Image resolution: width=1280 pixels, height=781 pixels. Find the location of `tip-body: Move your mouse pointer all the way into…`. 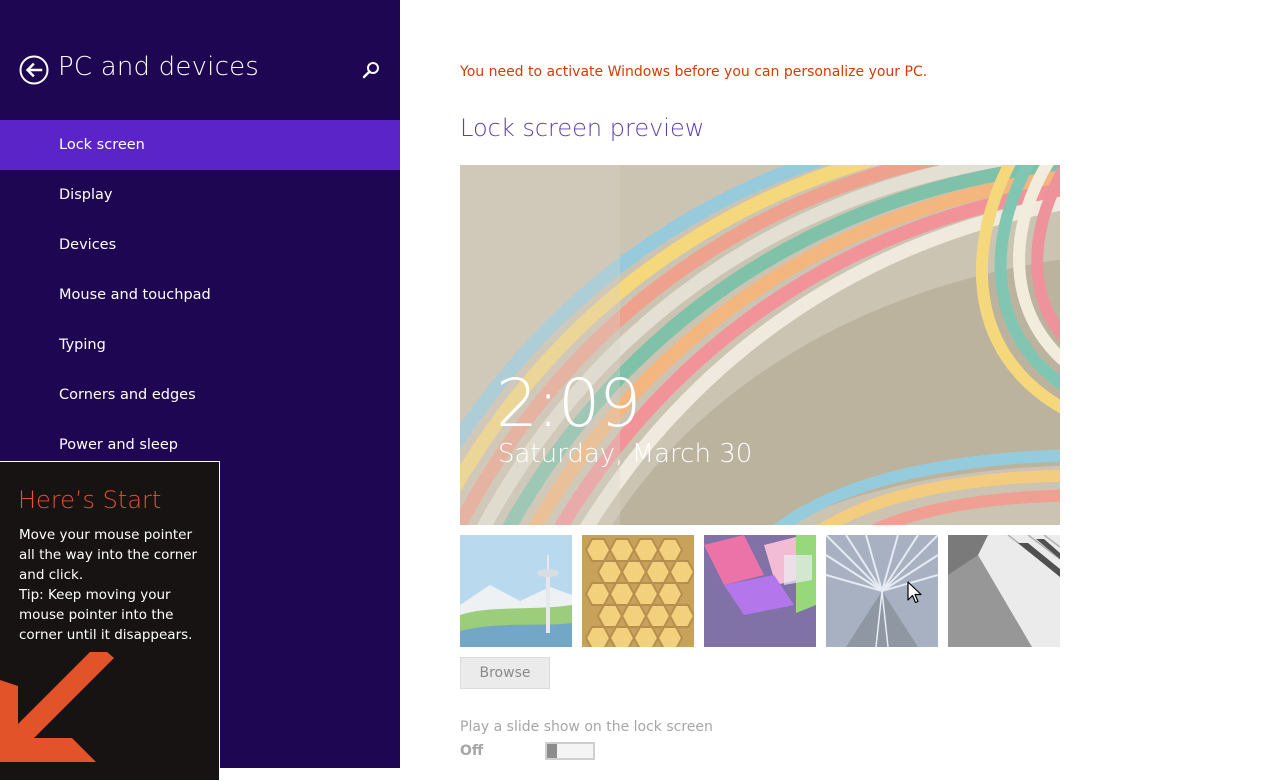

tip-body: Move your mouse pointer all the way into… is located at coordinates (114, 585).